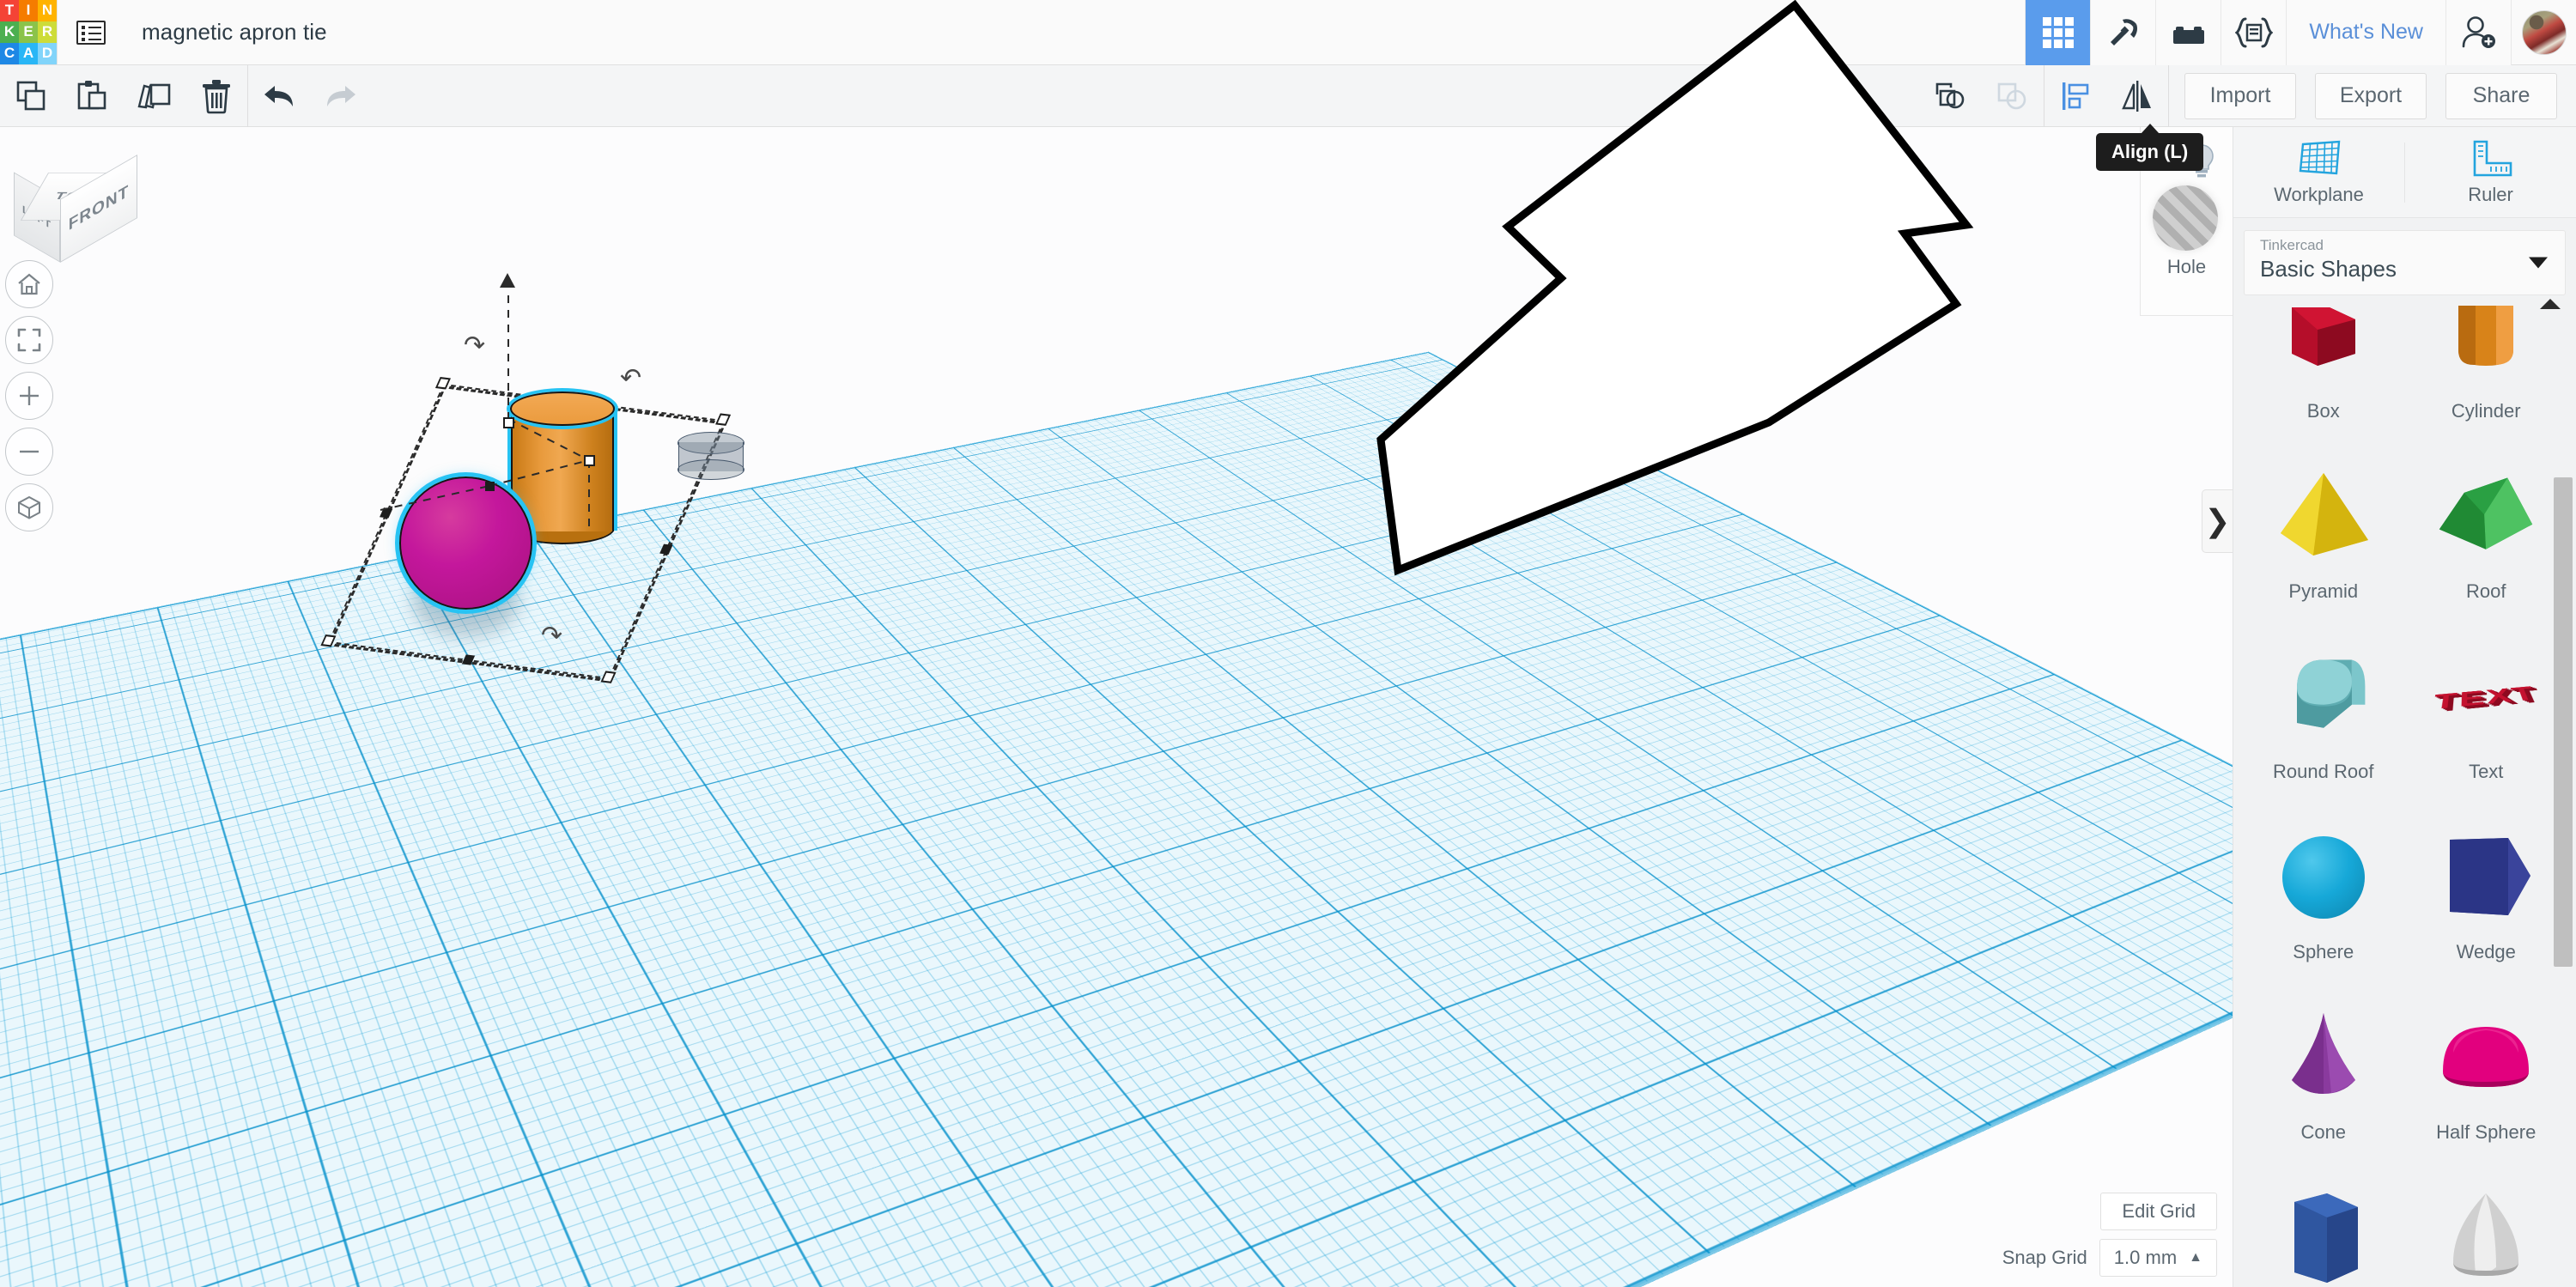  What do you see at coordinates (508, 280) in the screenshot?
I see `height-handle-arrow` at bounding box center [508, 280].